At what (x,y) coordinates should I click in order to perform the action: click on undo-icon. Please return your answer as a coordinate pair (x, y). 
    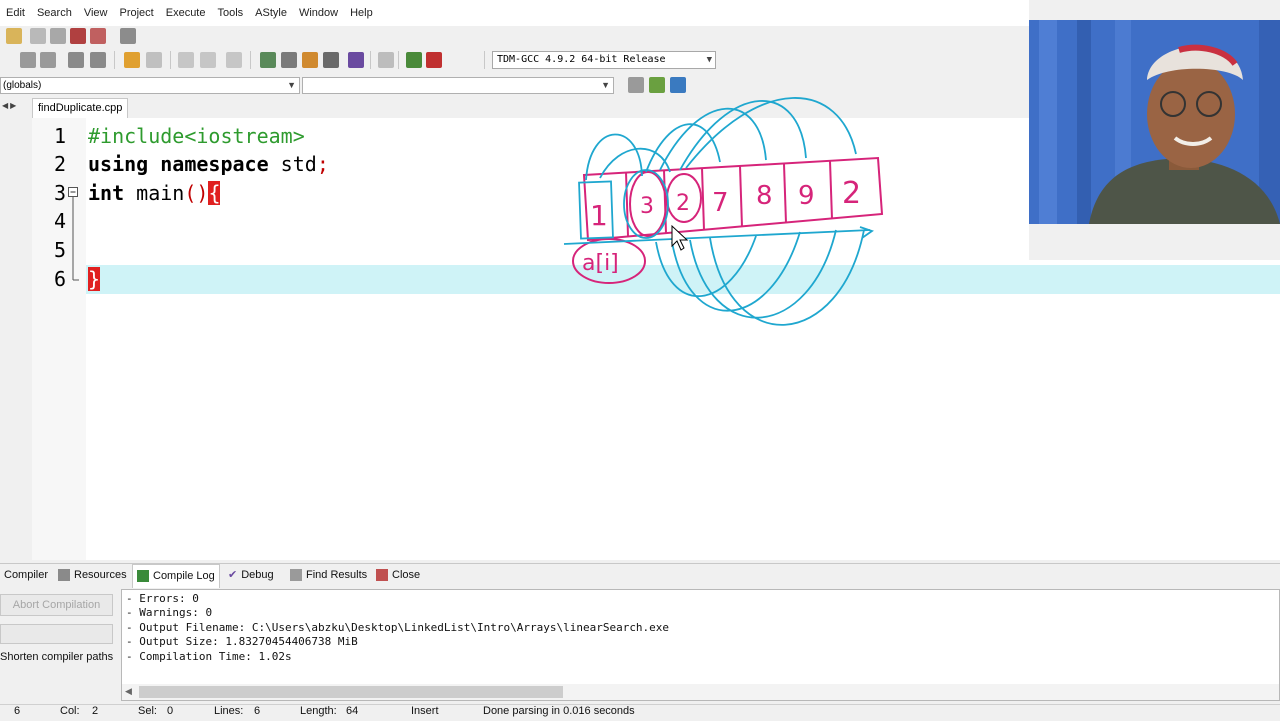
    Looking at the image, I should click on (132, 60).